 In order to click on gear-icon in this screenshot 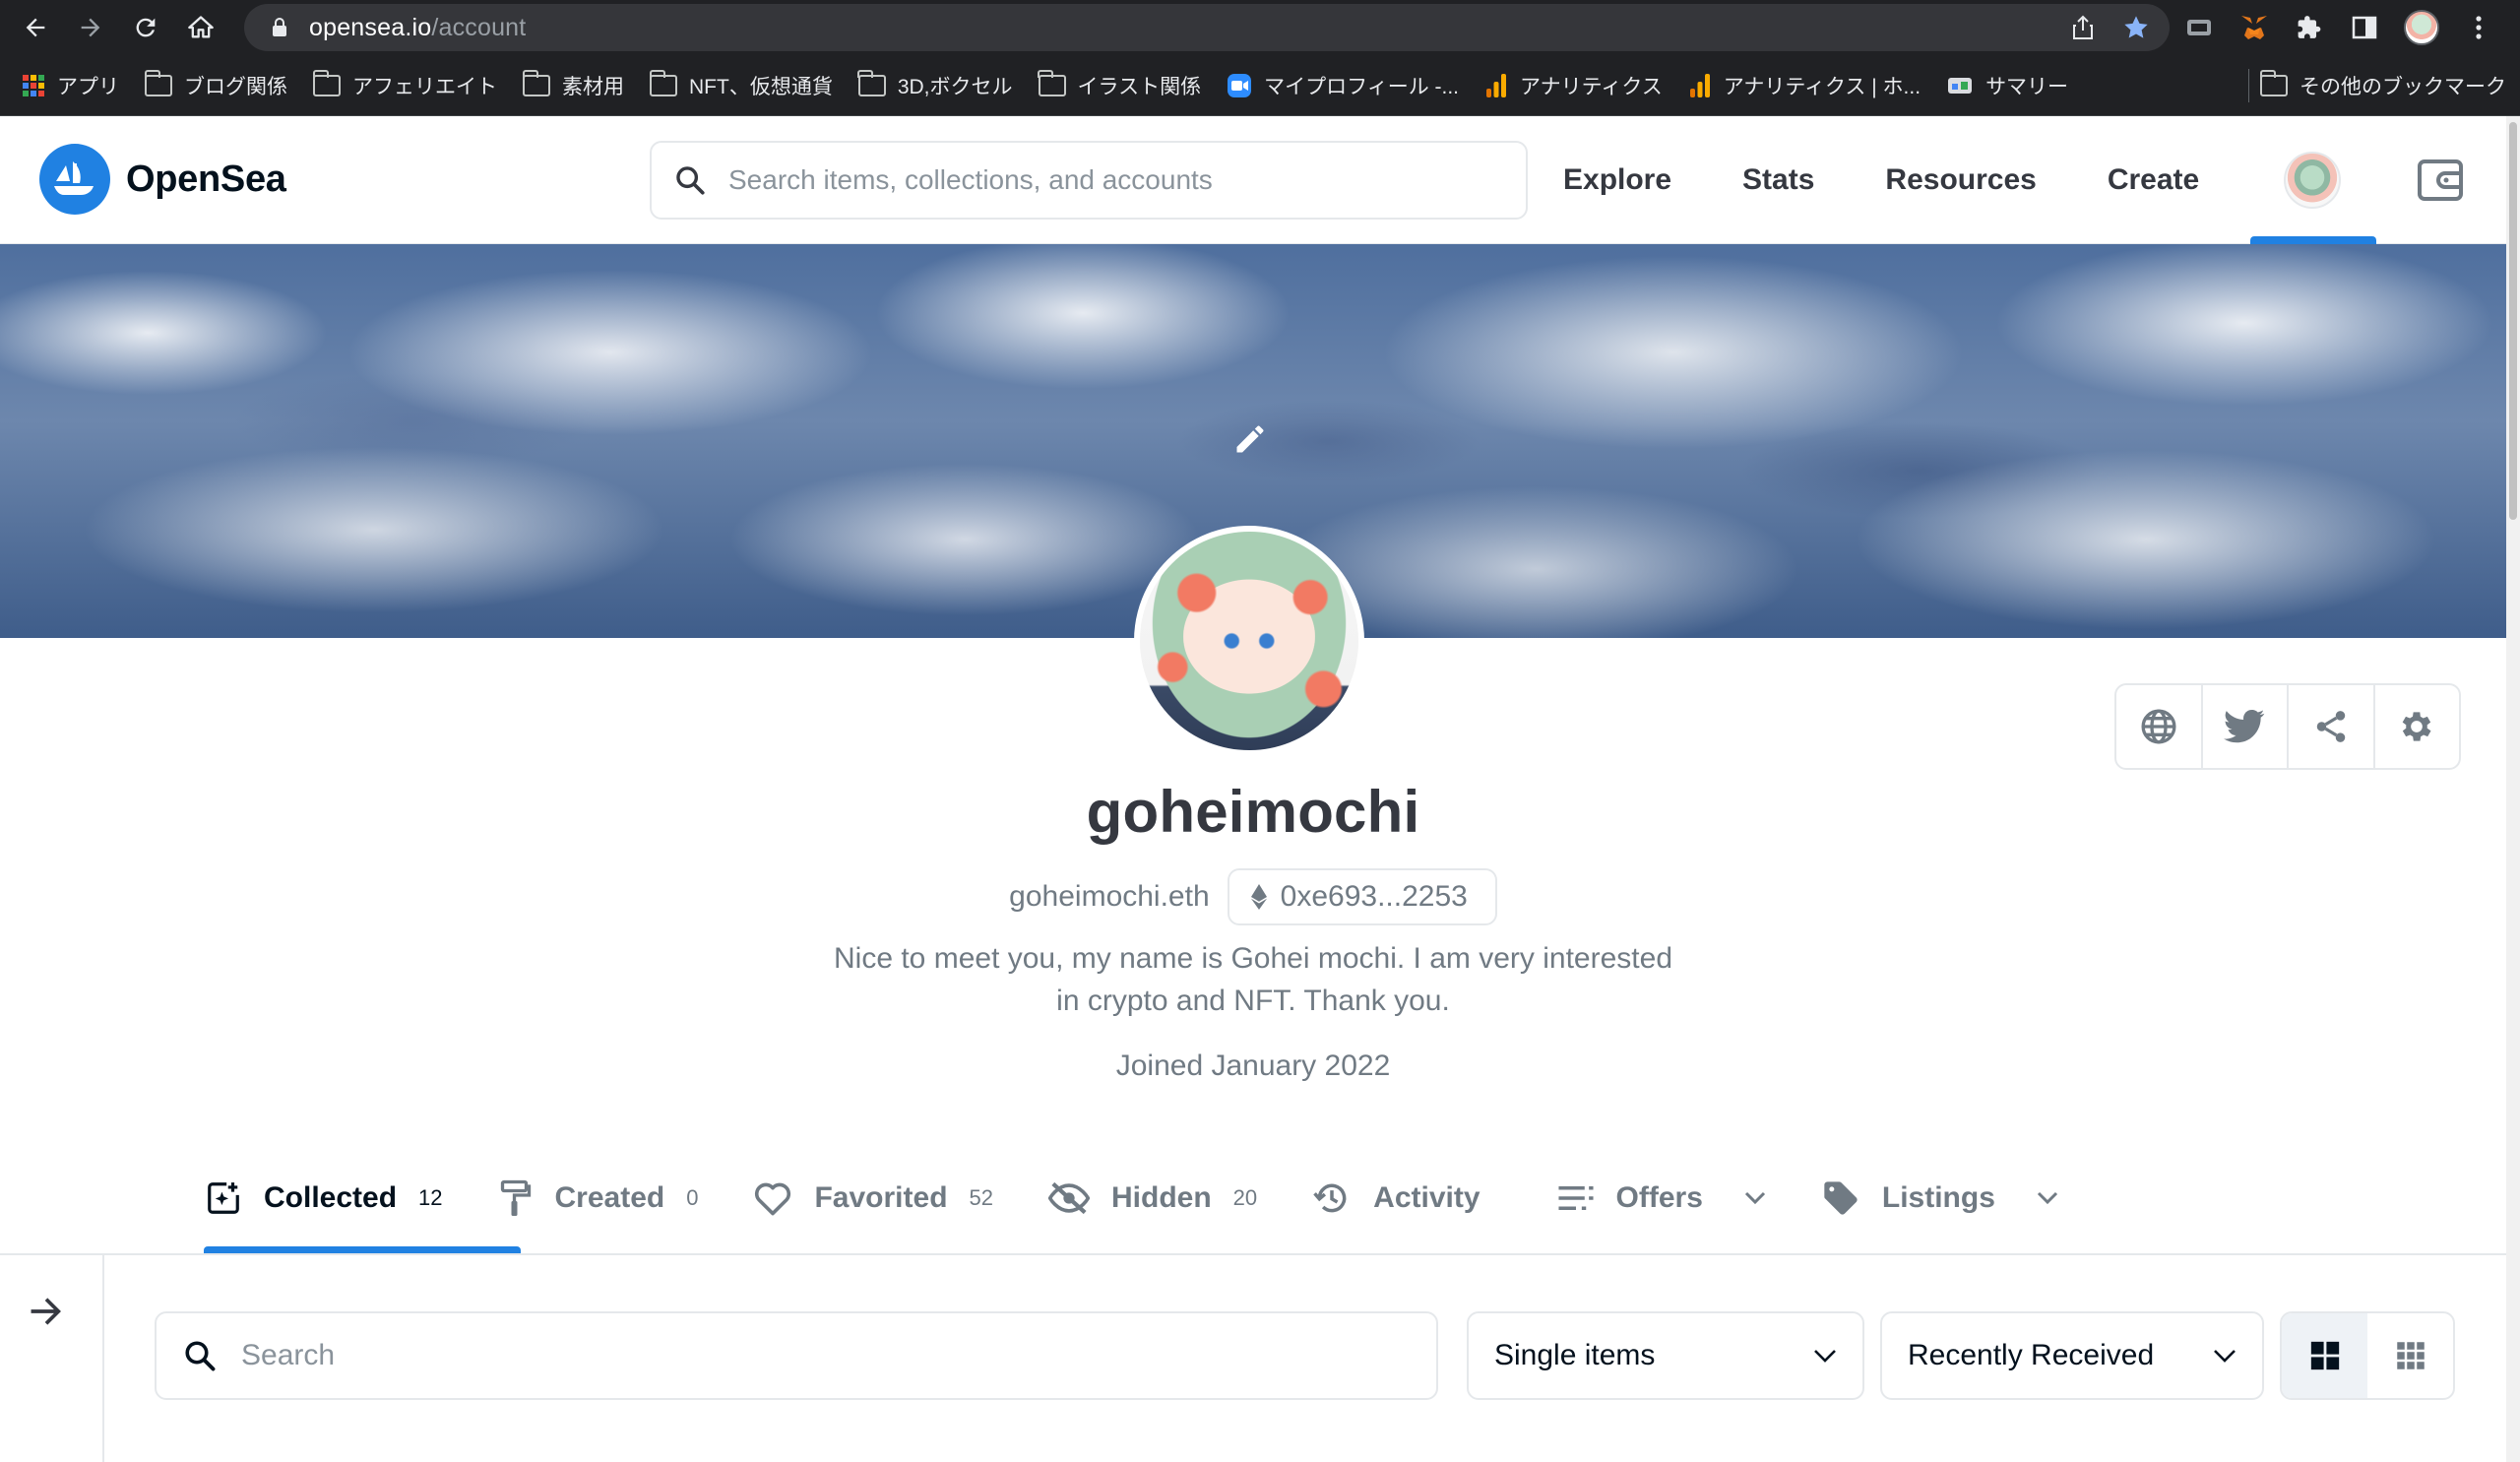, I will do `click(2416, 726)`.